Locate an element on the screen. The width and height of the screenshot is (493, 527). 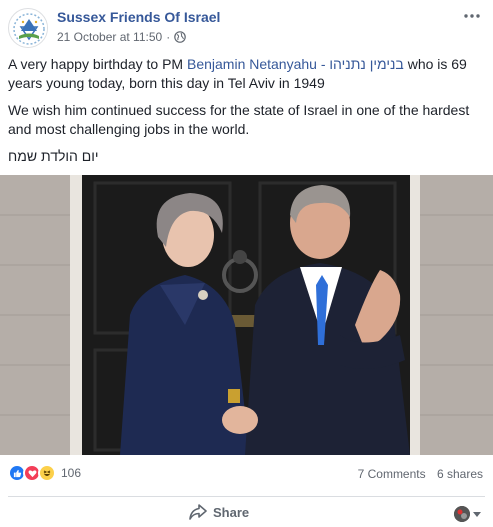
engagement-counts: 7 Comments 6 shares is located at coordinates (416, 474).